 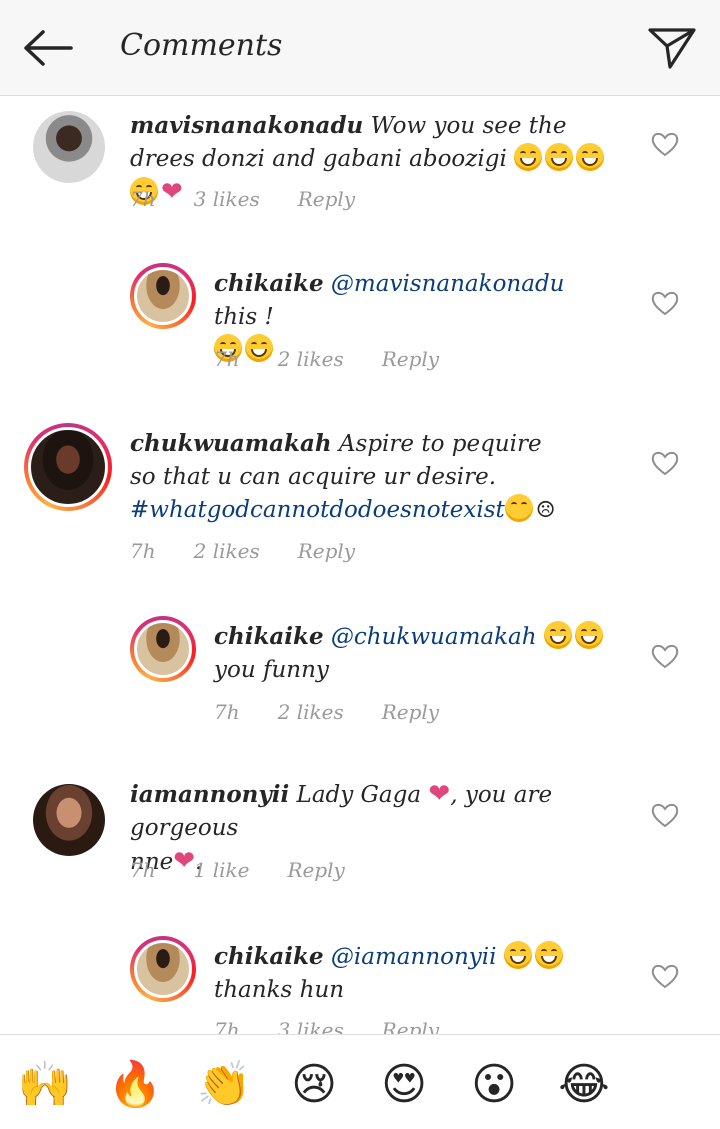 What do you see at coordinates (494, 1084) in the screenshot?
I see `surprised-face-emoji-button: 😮` at bounding box center [494, 1084].